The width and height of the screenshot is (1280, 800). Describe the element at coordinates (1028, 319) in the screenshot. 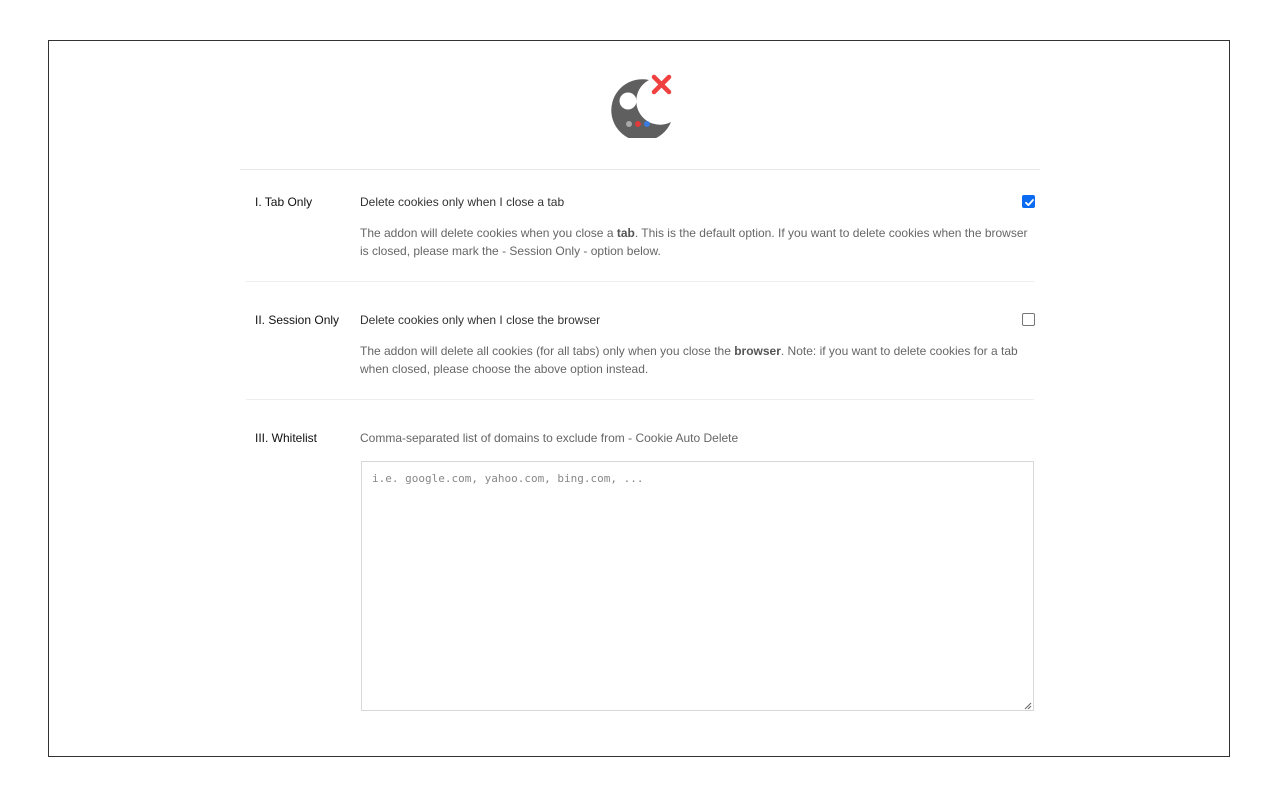

I see `session-only-checkbox` at that location.